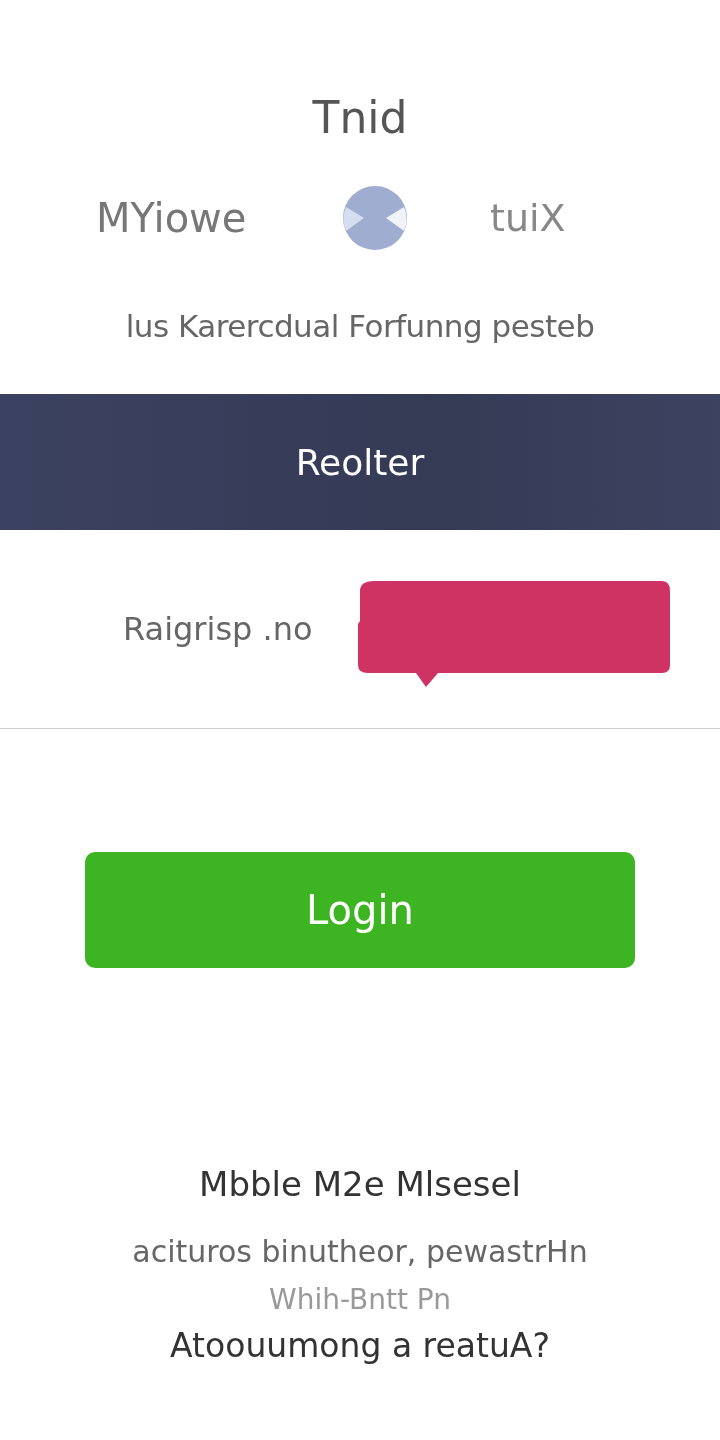  What do you see at coordinates (360, 910) in the screenshot?
I see `login-button: Login` at bounding box center [360, 910].